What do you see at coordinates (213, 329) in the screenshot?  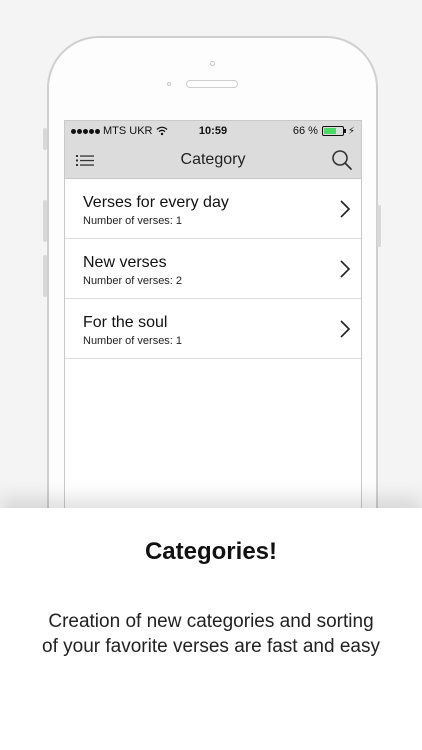 I see `category-item-for-the-soul: For the soul Number of verses: 1` at bounding box center [213, 329].